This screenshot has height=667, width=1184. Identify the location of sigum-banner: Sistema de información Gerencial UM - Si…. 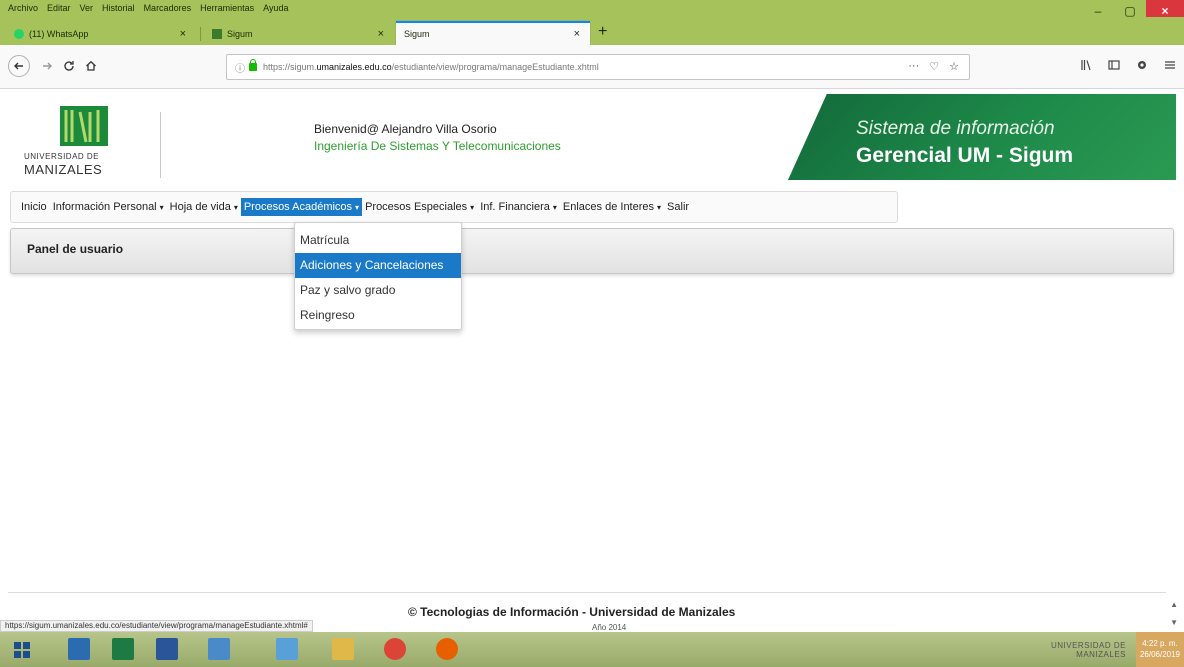
(982, 137).